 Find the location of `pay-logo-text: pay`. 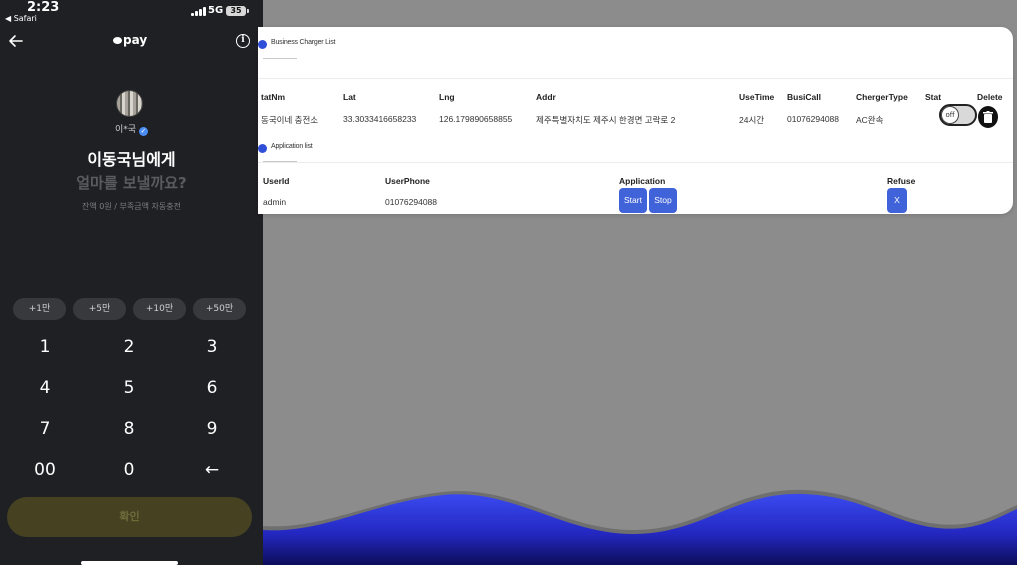

pay-logo-text: pay is located at coordinates (135, 40).